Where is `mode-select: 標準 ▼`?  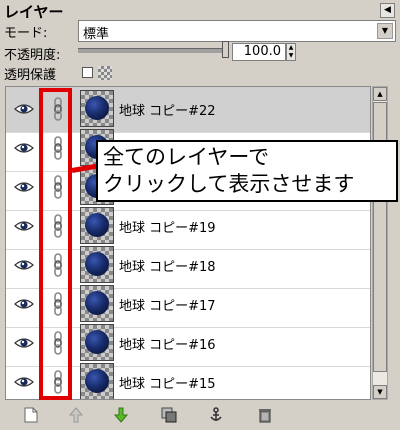
mode-select: 標準 ▼ is located at coordinates (237, 31).